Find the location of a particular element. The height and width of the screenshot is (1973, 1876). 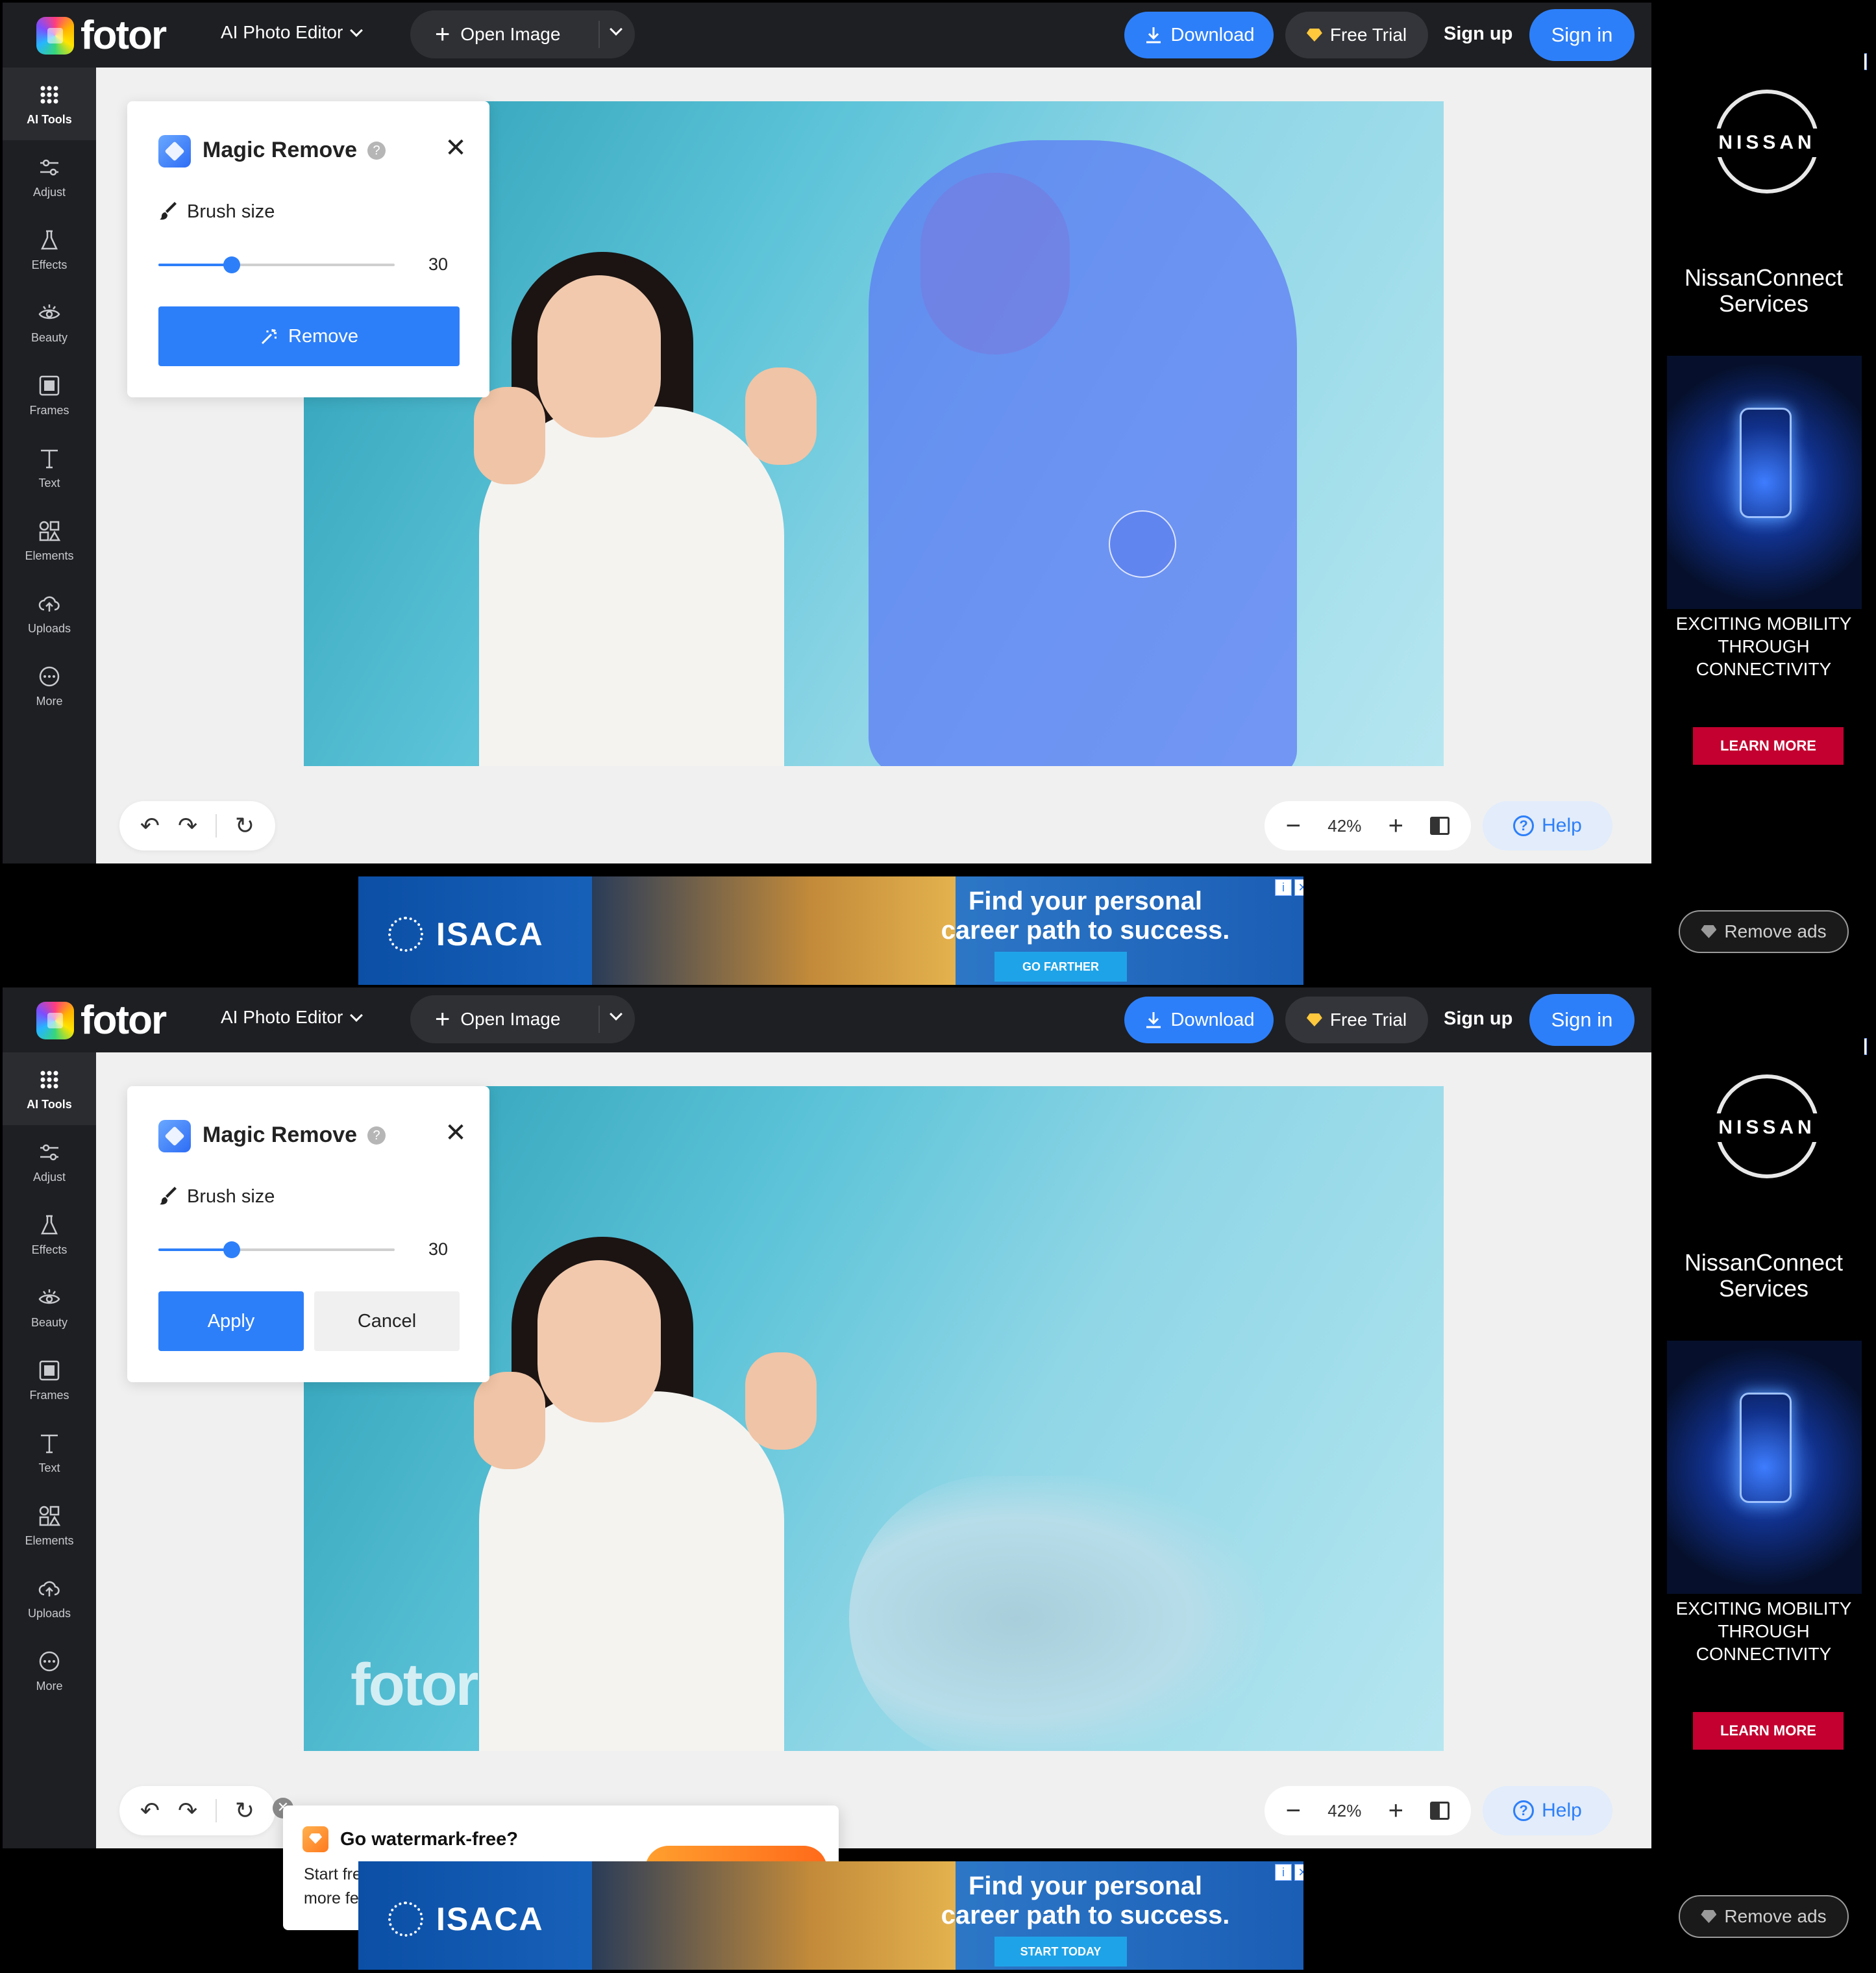

frame-icon is located at coordinates (49, 386).